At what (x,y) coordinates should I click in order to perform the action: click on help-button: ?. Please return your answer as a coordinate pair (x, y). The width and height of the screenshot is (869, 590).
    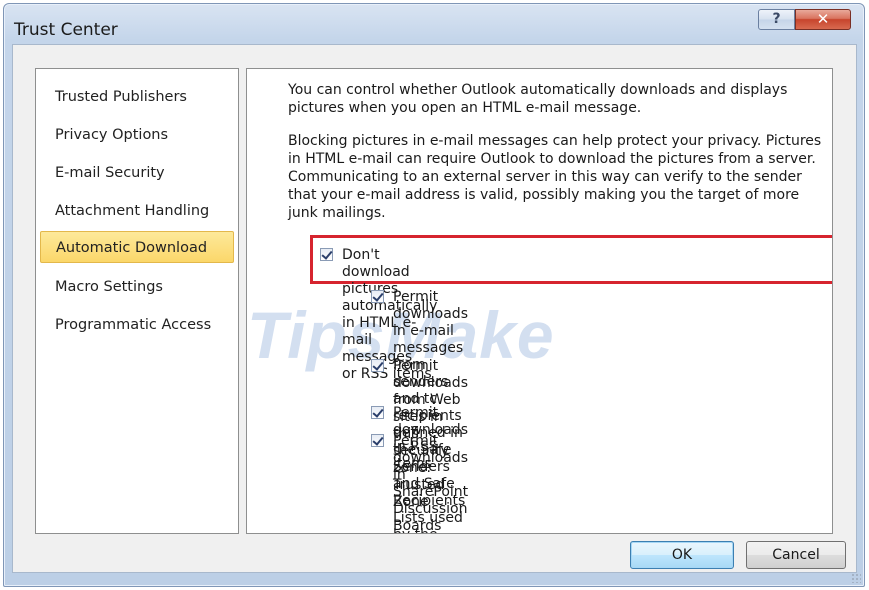
    Looking at the image, I should click on (776, 19).